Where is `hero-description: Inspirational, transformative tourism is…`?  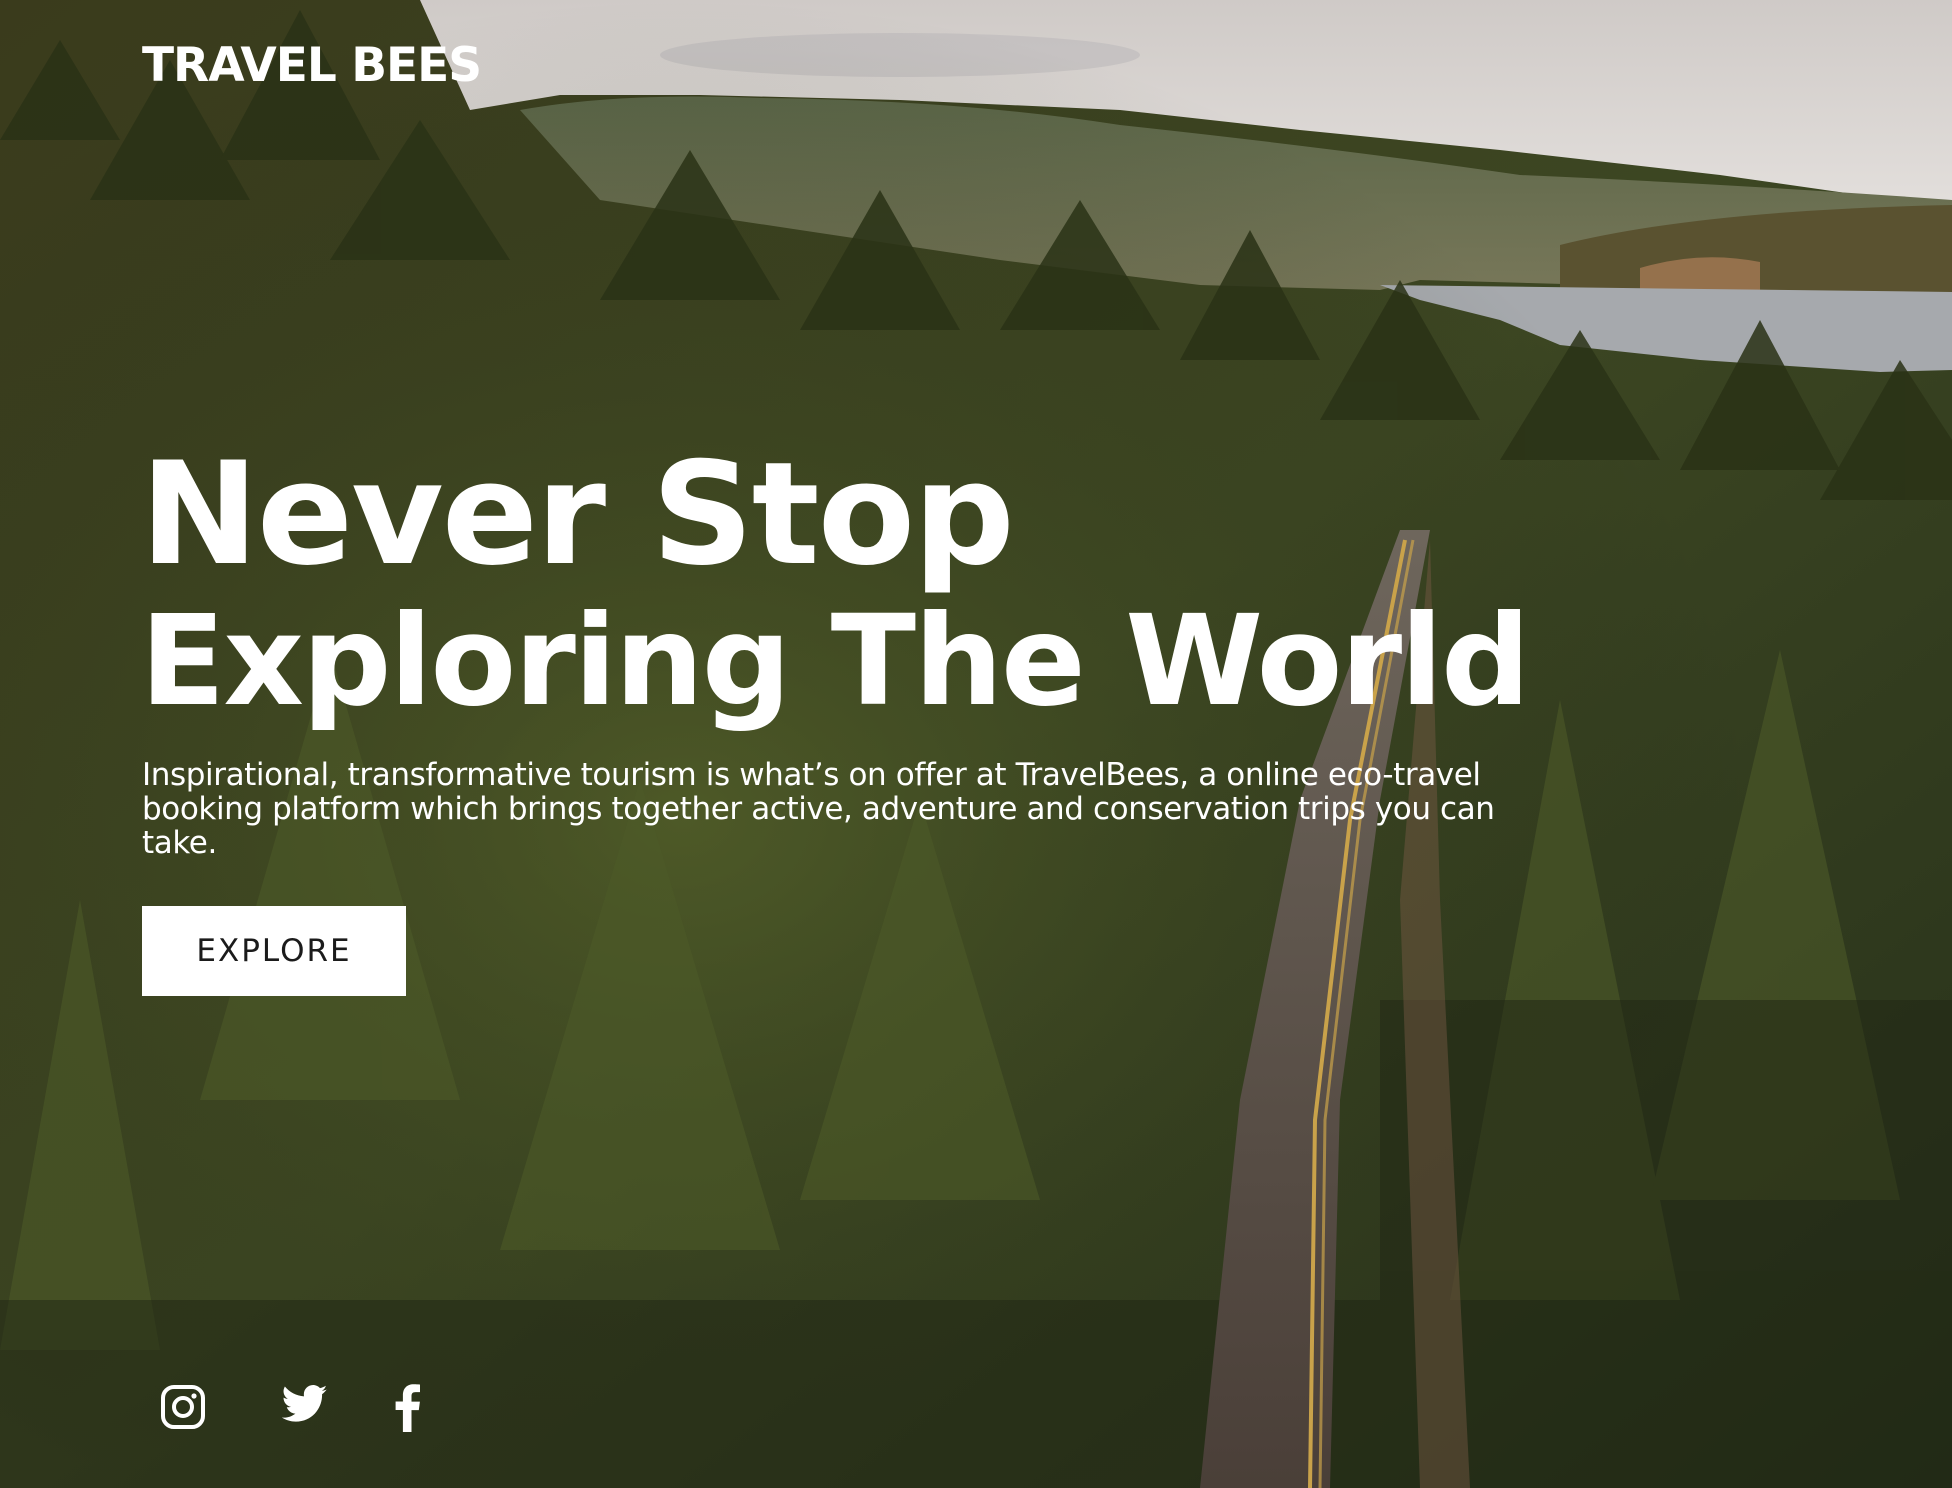
hero-description: Inspirational, transformative tourism is… is located at coordinates (818, 809).